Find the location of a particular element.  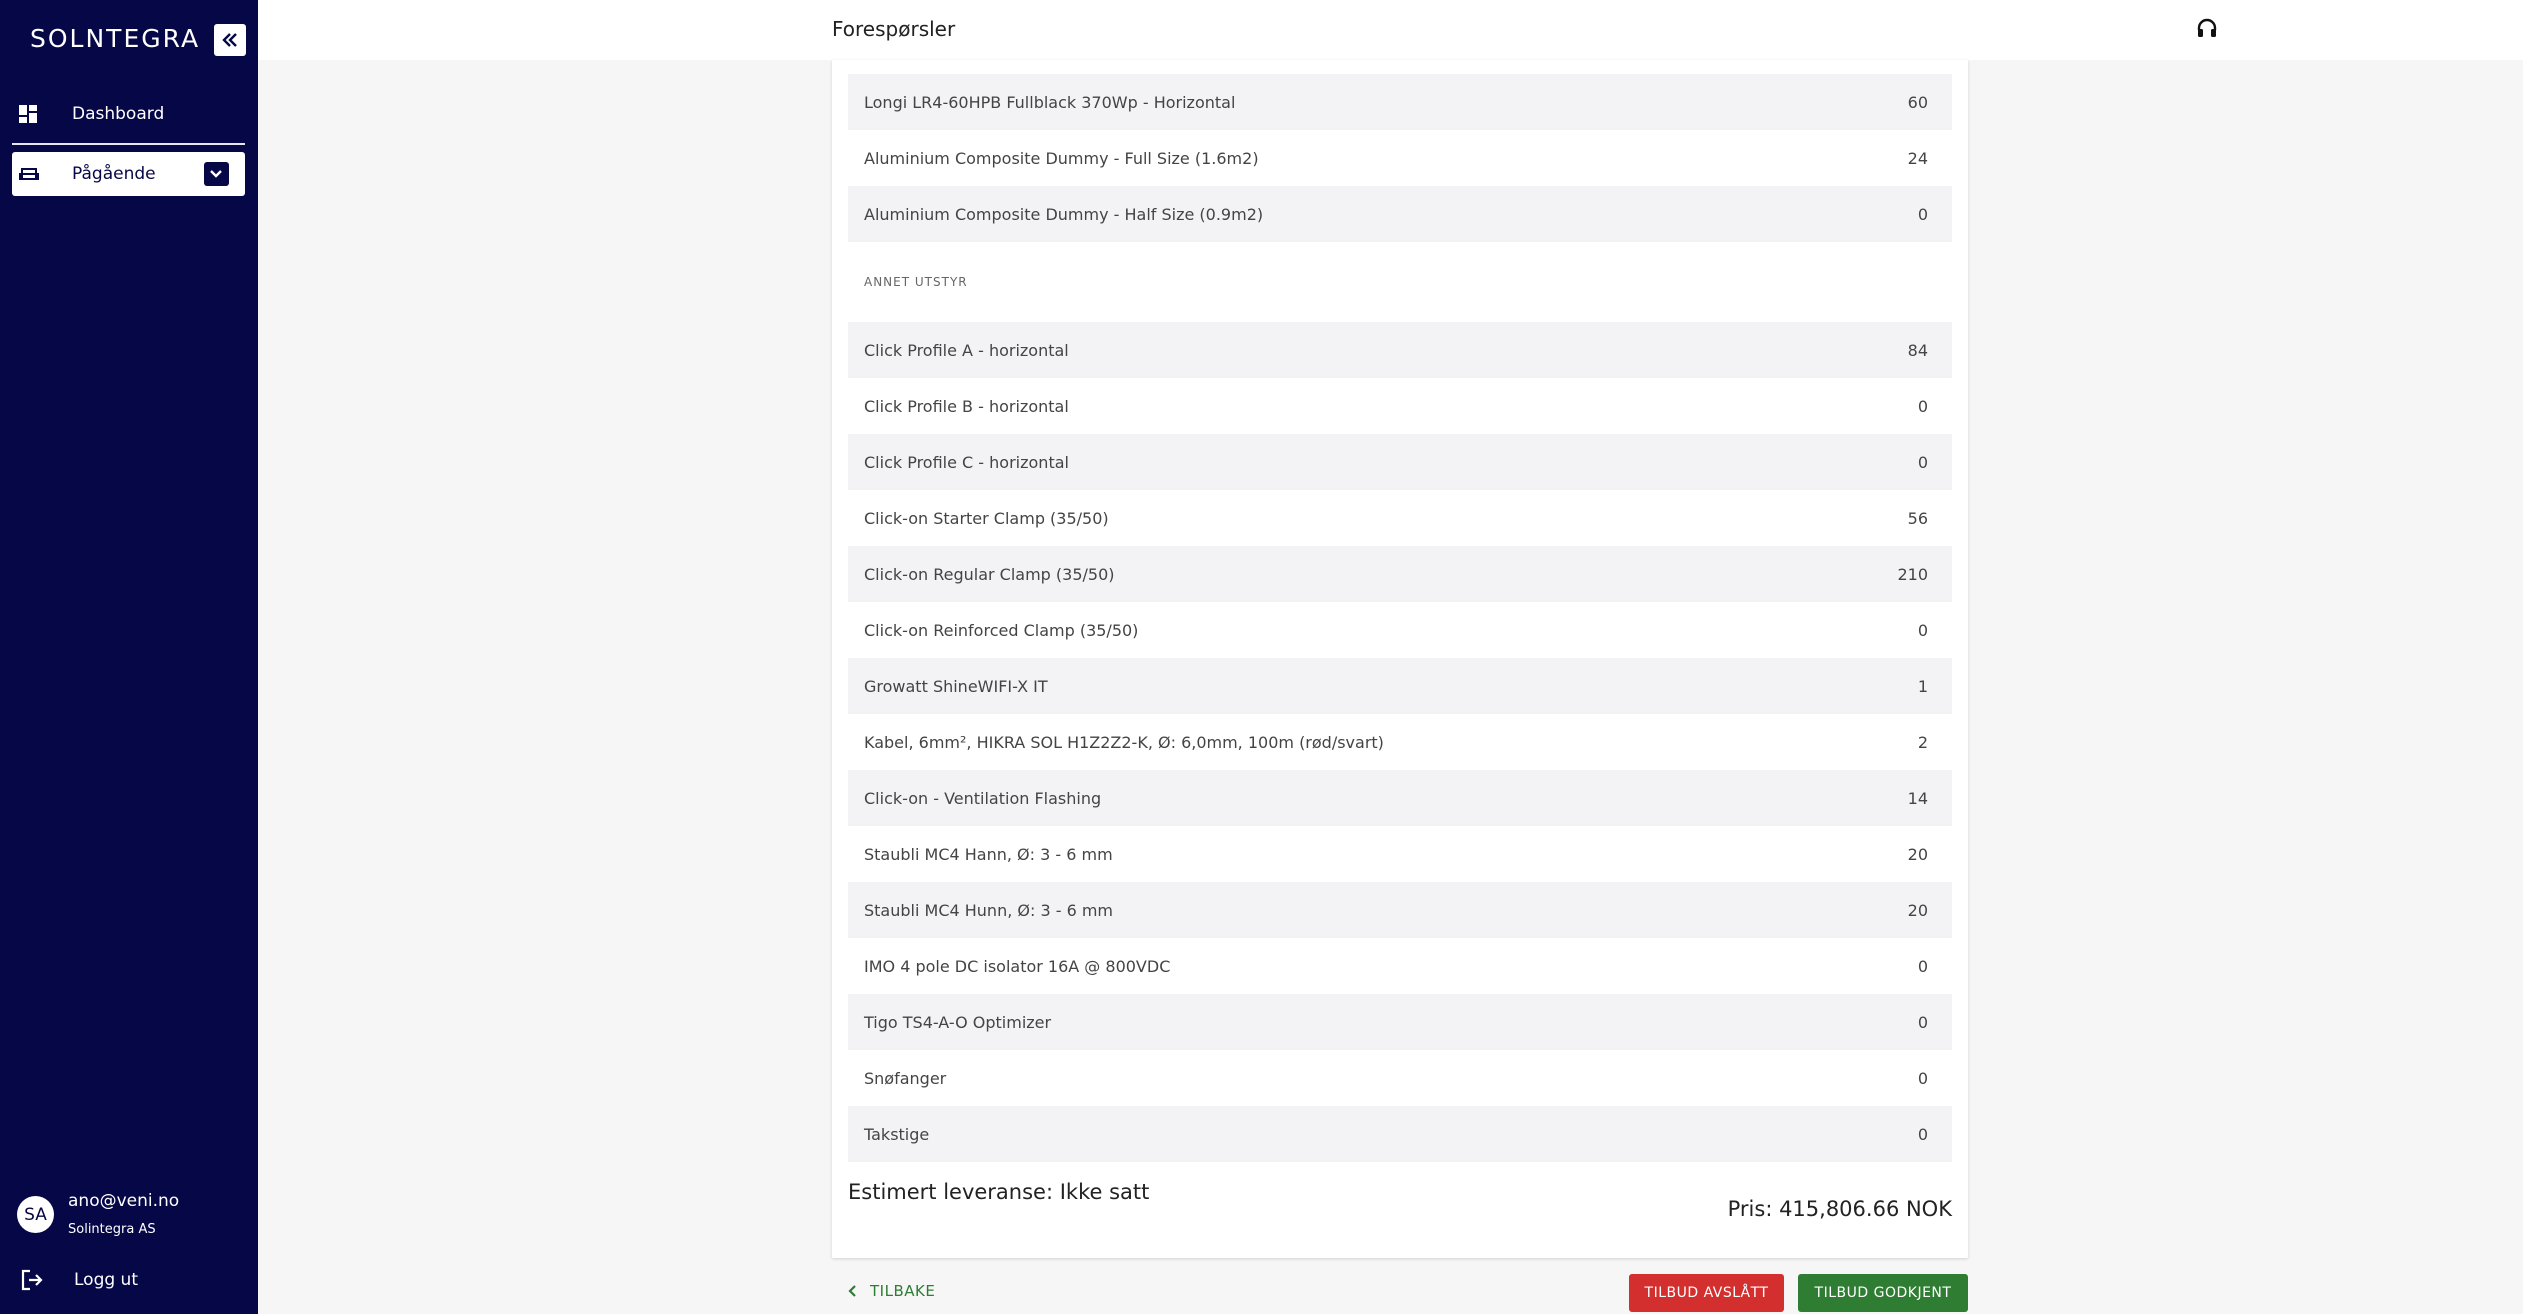

list-item: Tigo TS4-A-O Optimizer 0 is located at coordinates (1400, 1022).